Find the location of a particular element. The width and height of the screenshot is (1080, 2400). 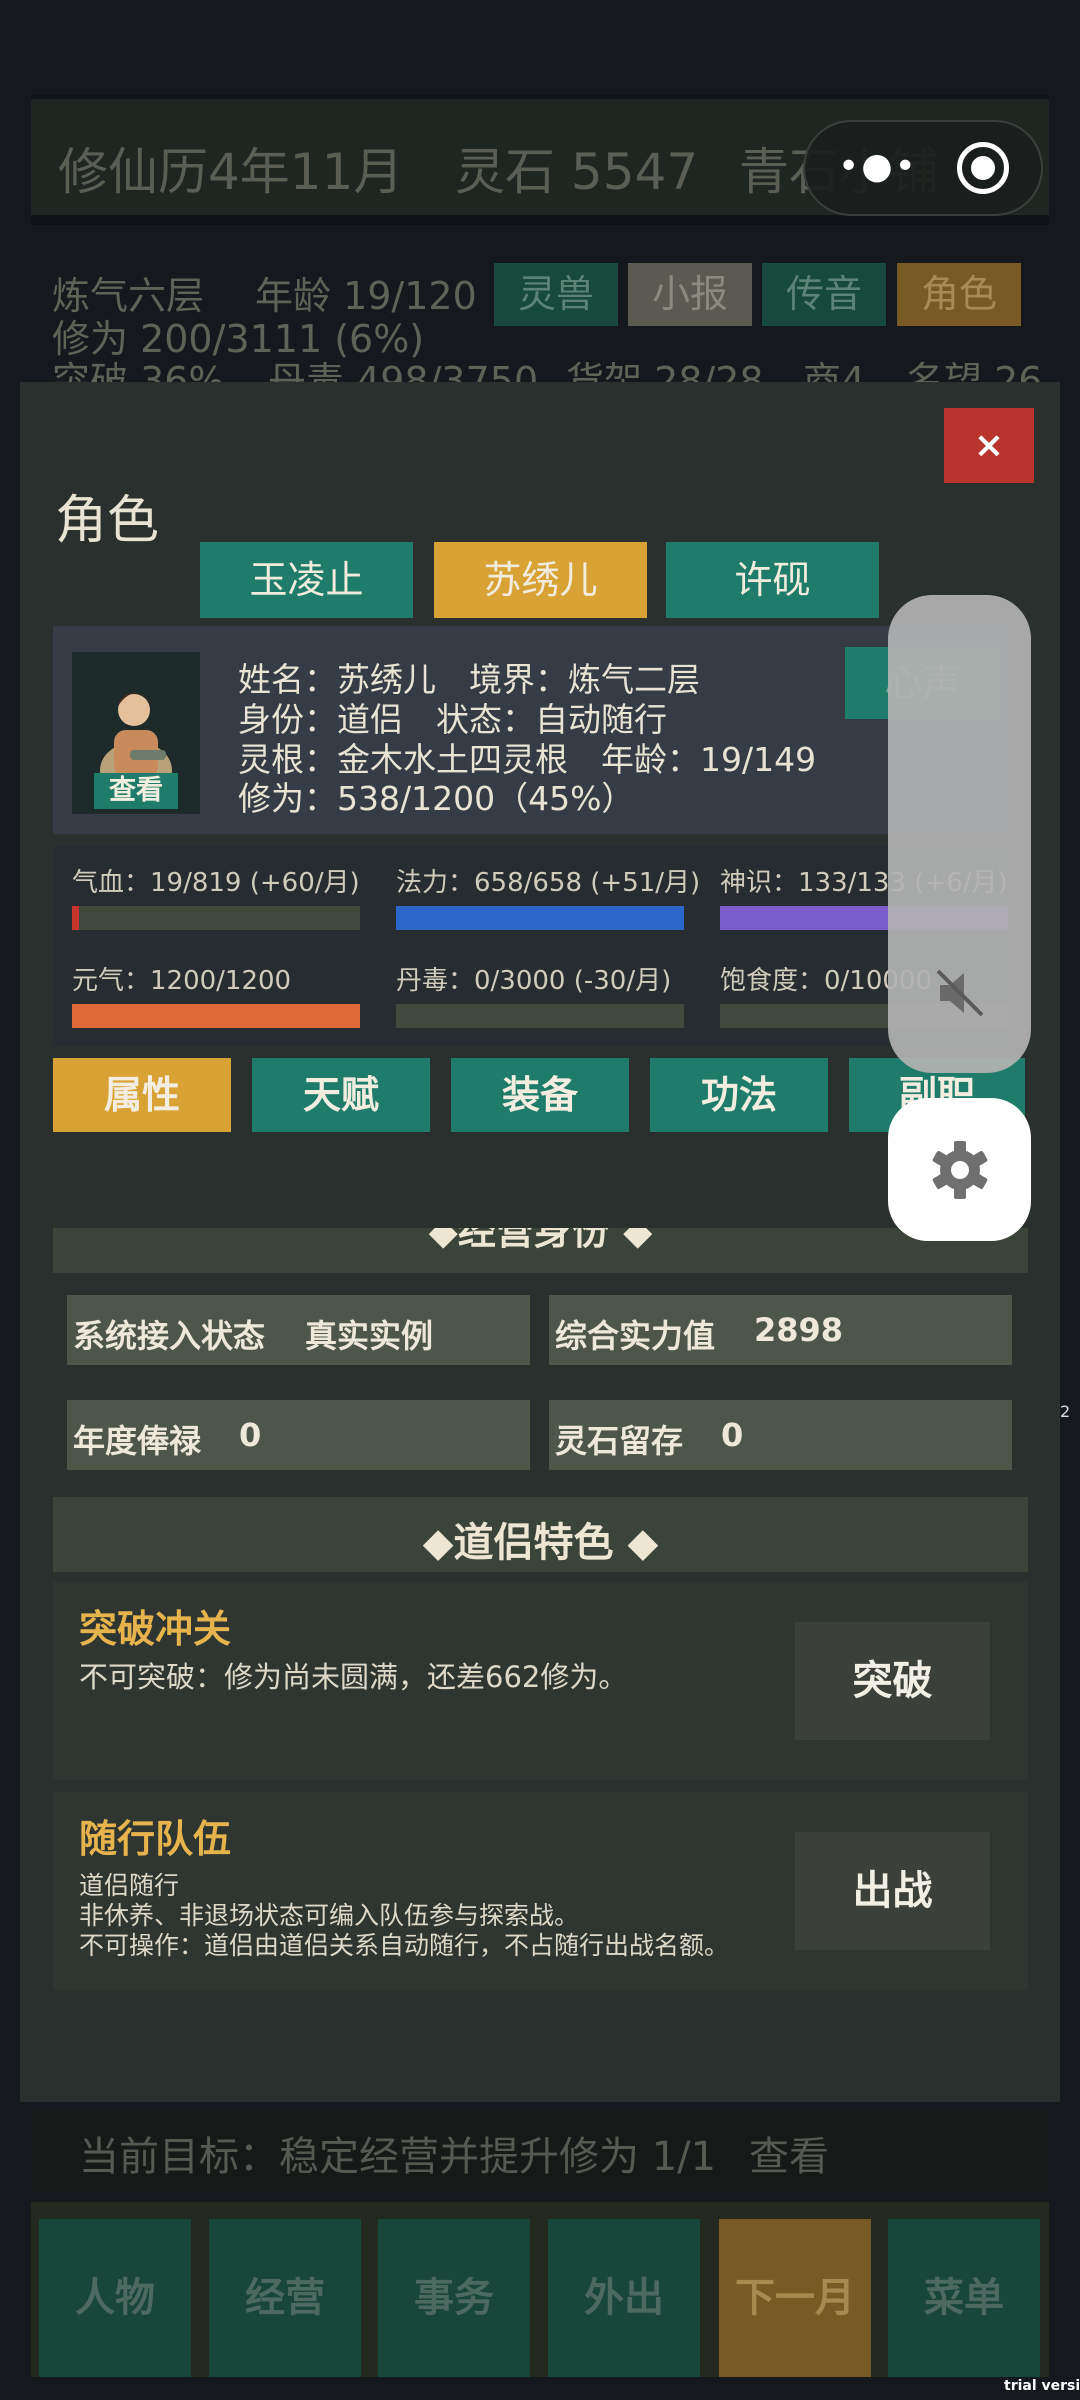

nav-next-month: 下一月 is located at coordinates (795, 2298).